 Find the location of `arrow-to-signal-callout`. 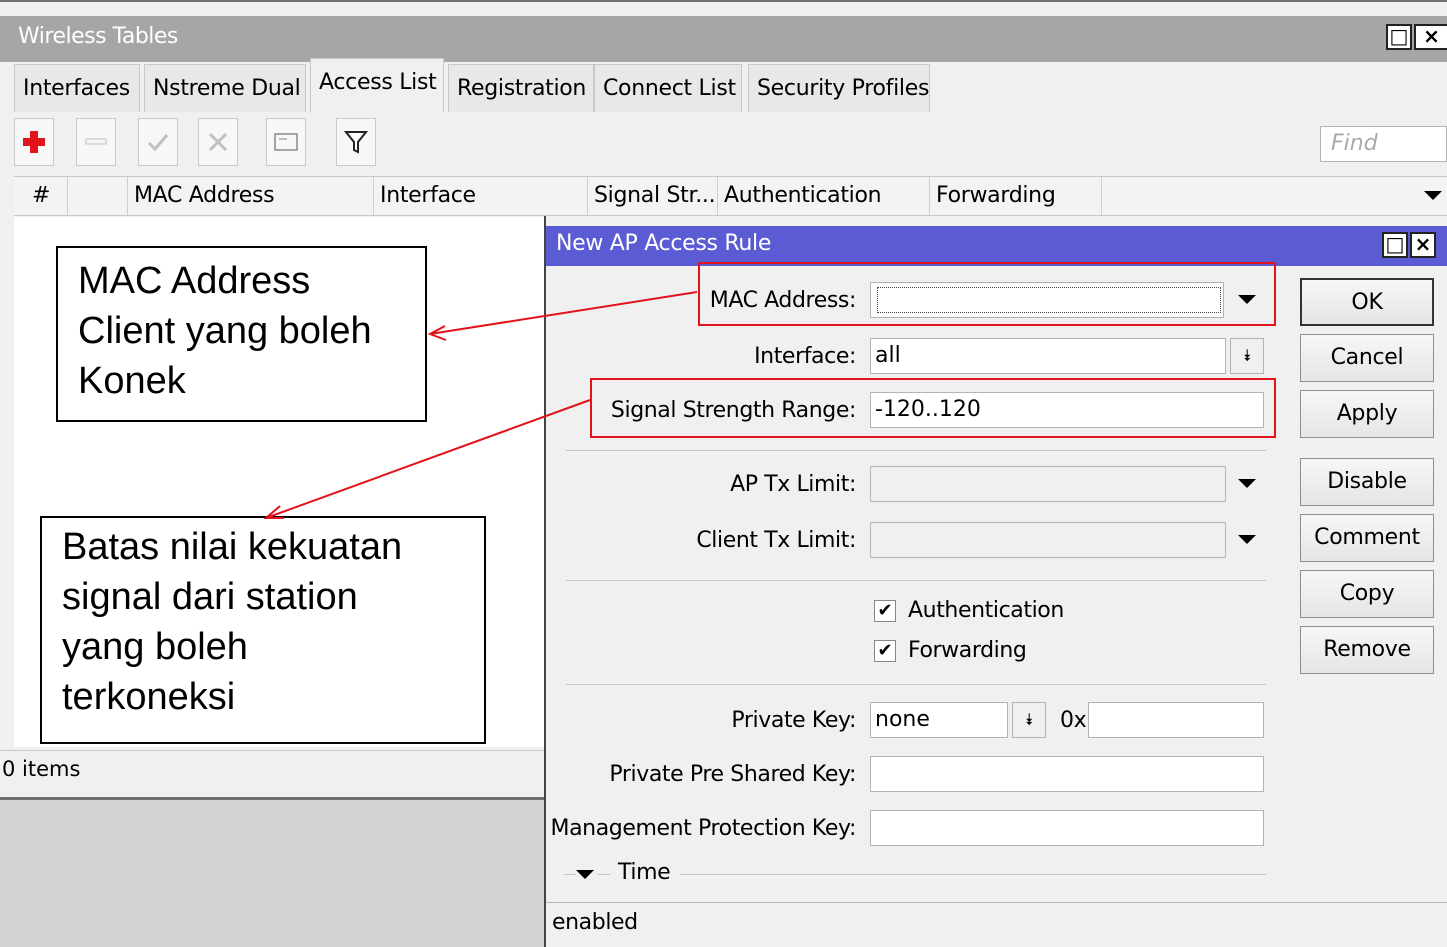

arrow-to-signal-callout is located at coordinates (428, 459).